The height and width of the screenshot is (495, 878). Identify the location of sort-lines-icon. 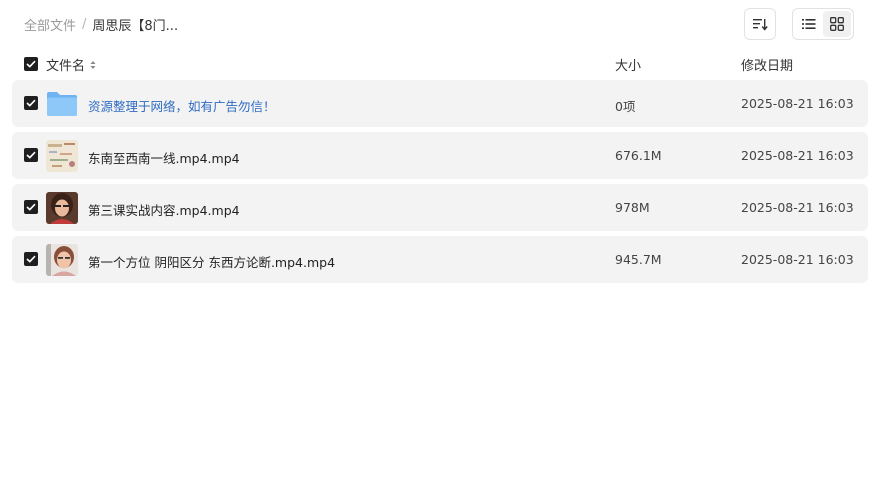
(760, 25).